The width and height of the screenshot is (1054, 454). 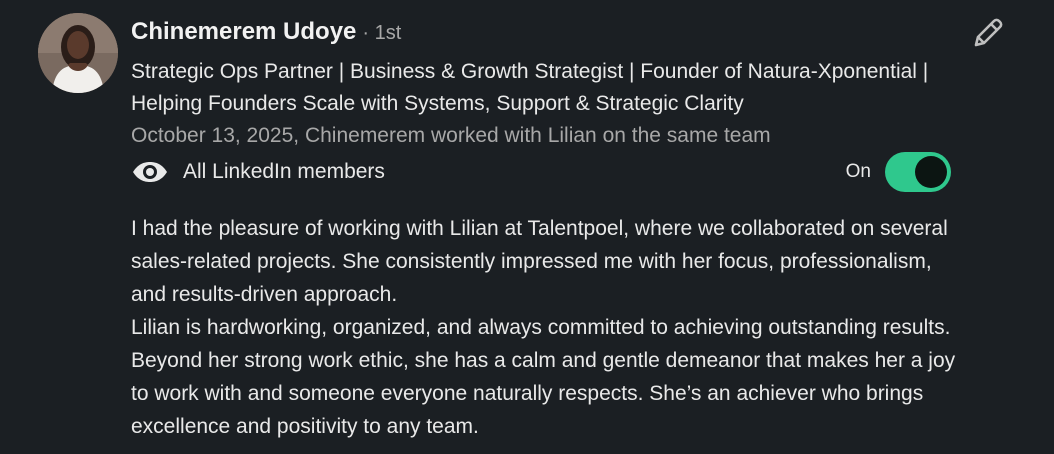 What do you see at coordinates (541, 35) in the screenshot?
I see `name-row: Chinemerem Udoye · 1st` at bounding box center [541, 35].